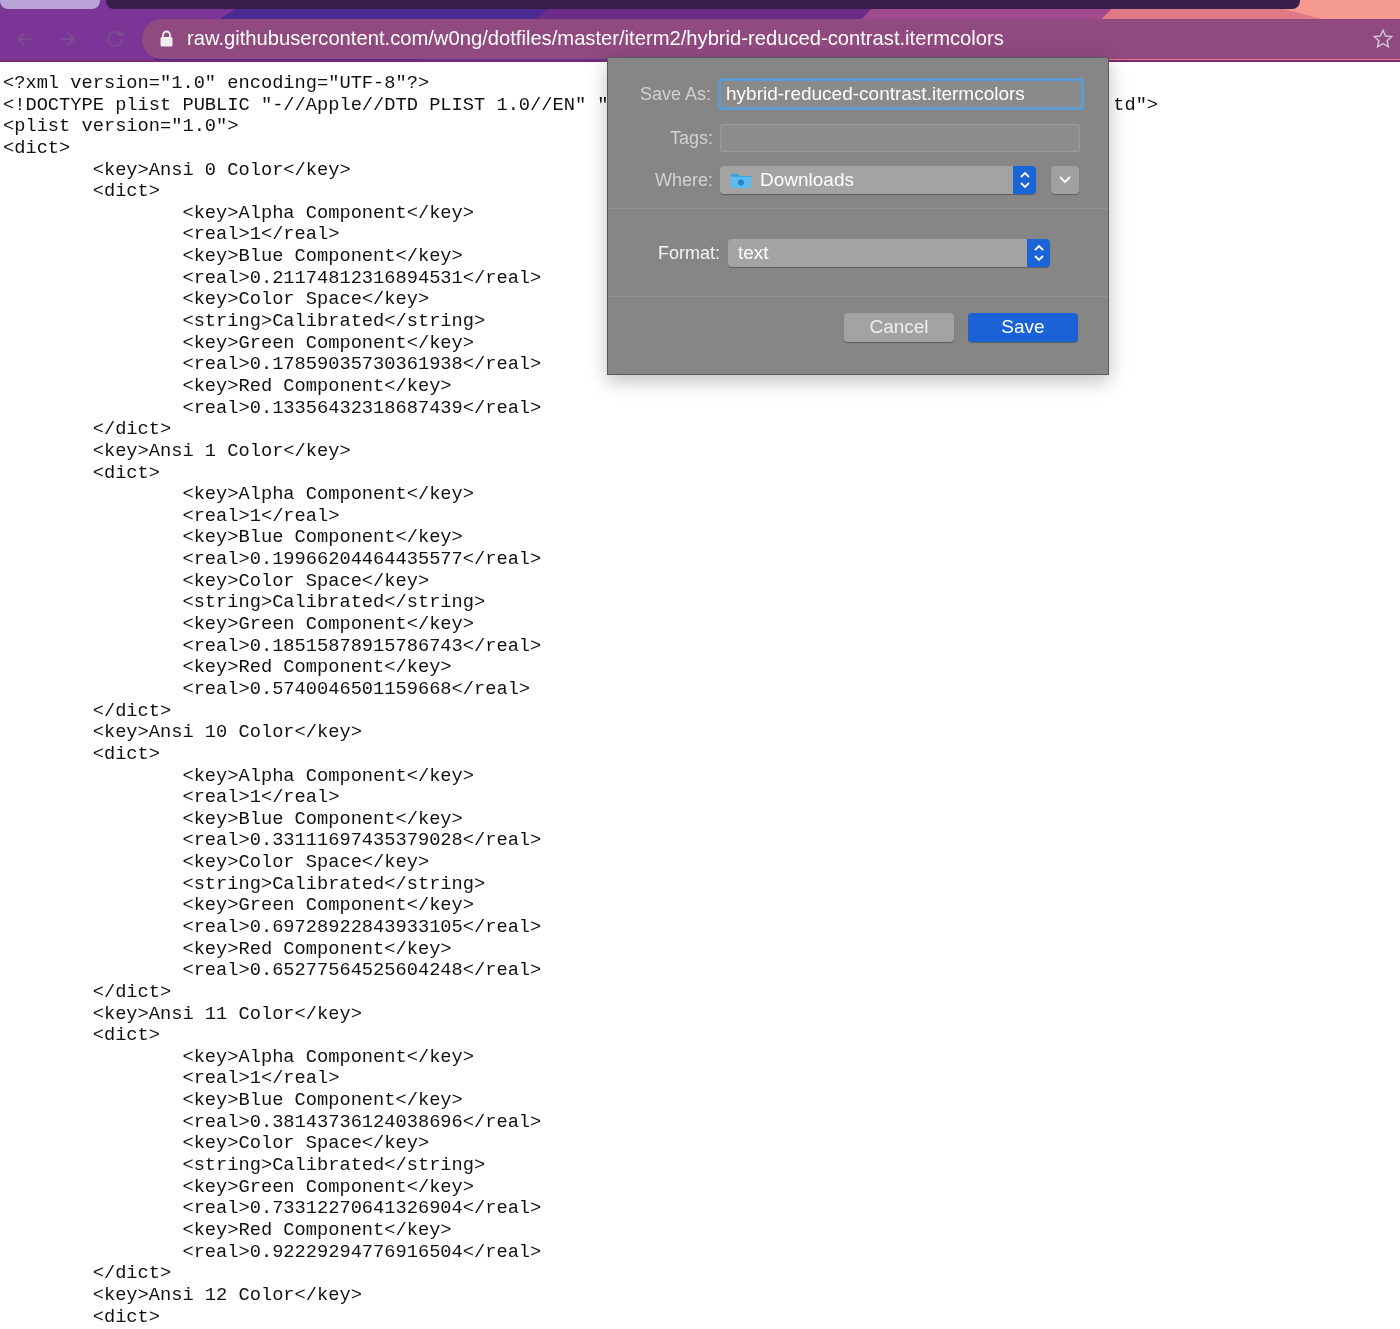 This screenshot has width=1400, height=1329. Describe the element at coordinates (226, 732) in the screenshot. I see `code-line: <key>Ansi 10 Color</key>` at that location.